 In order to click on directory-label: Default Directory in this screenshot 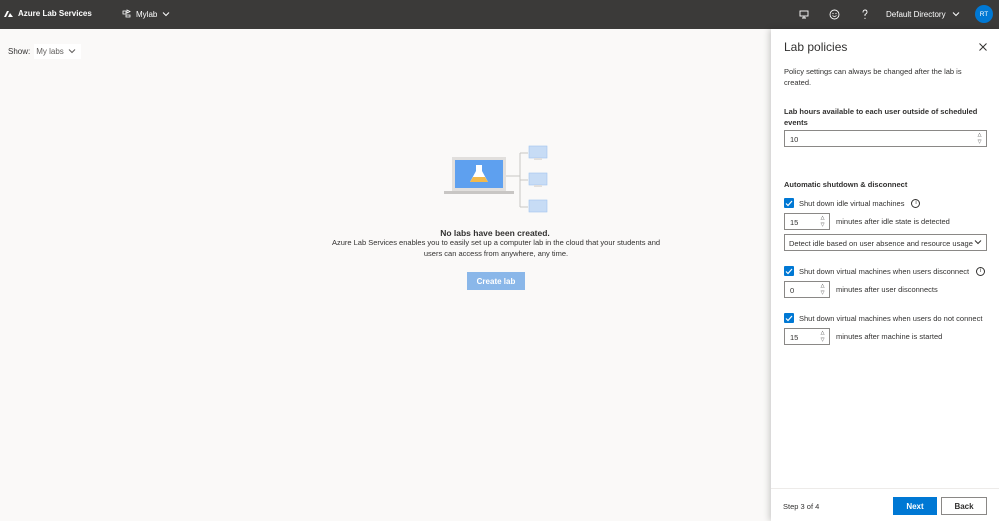, I will do `click(916, 14)`.